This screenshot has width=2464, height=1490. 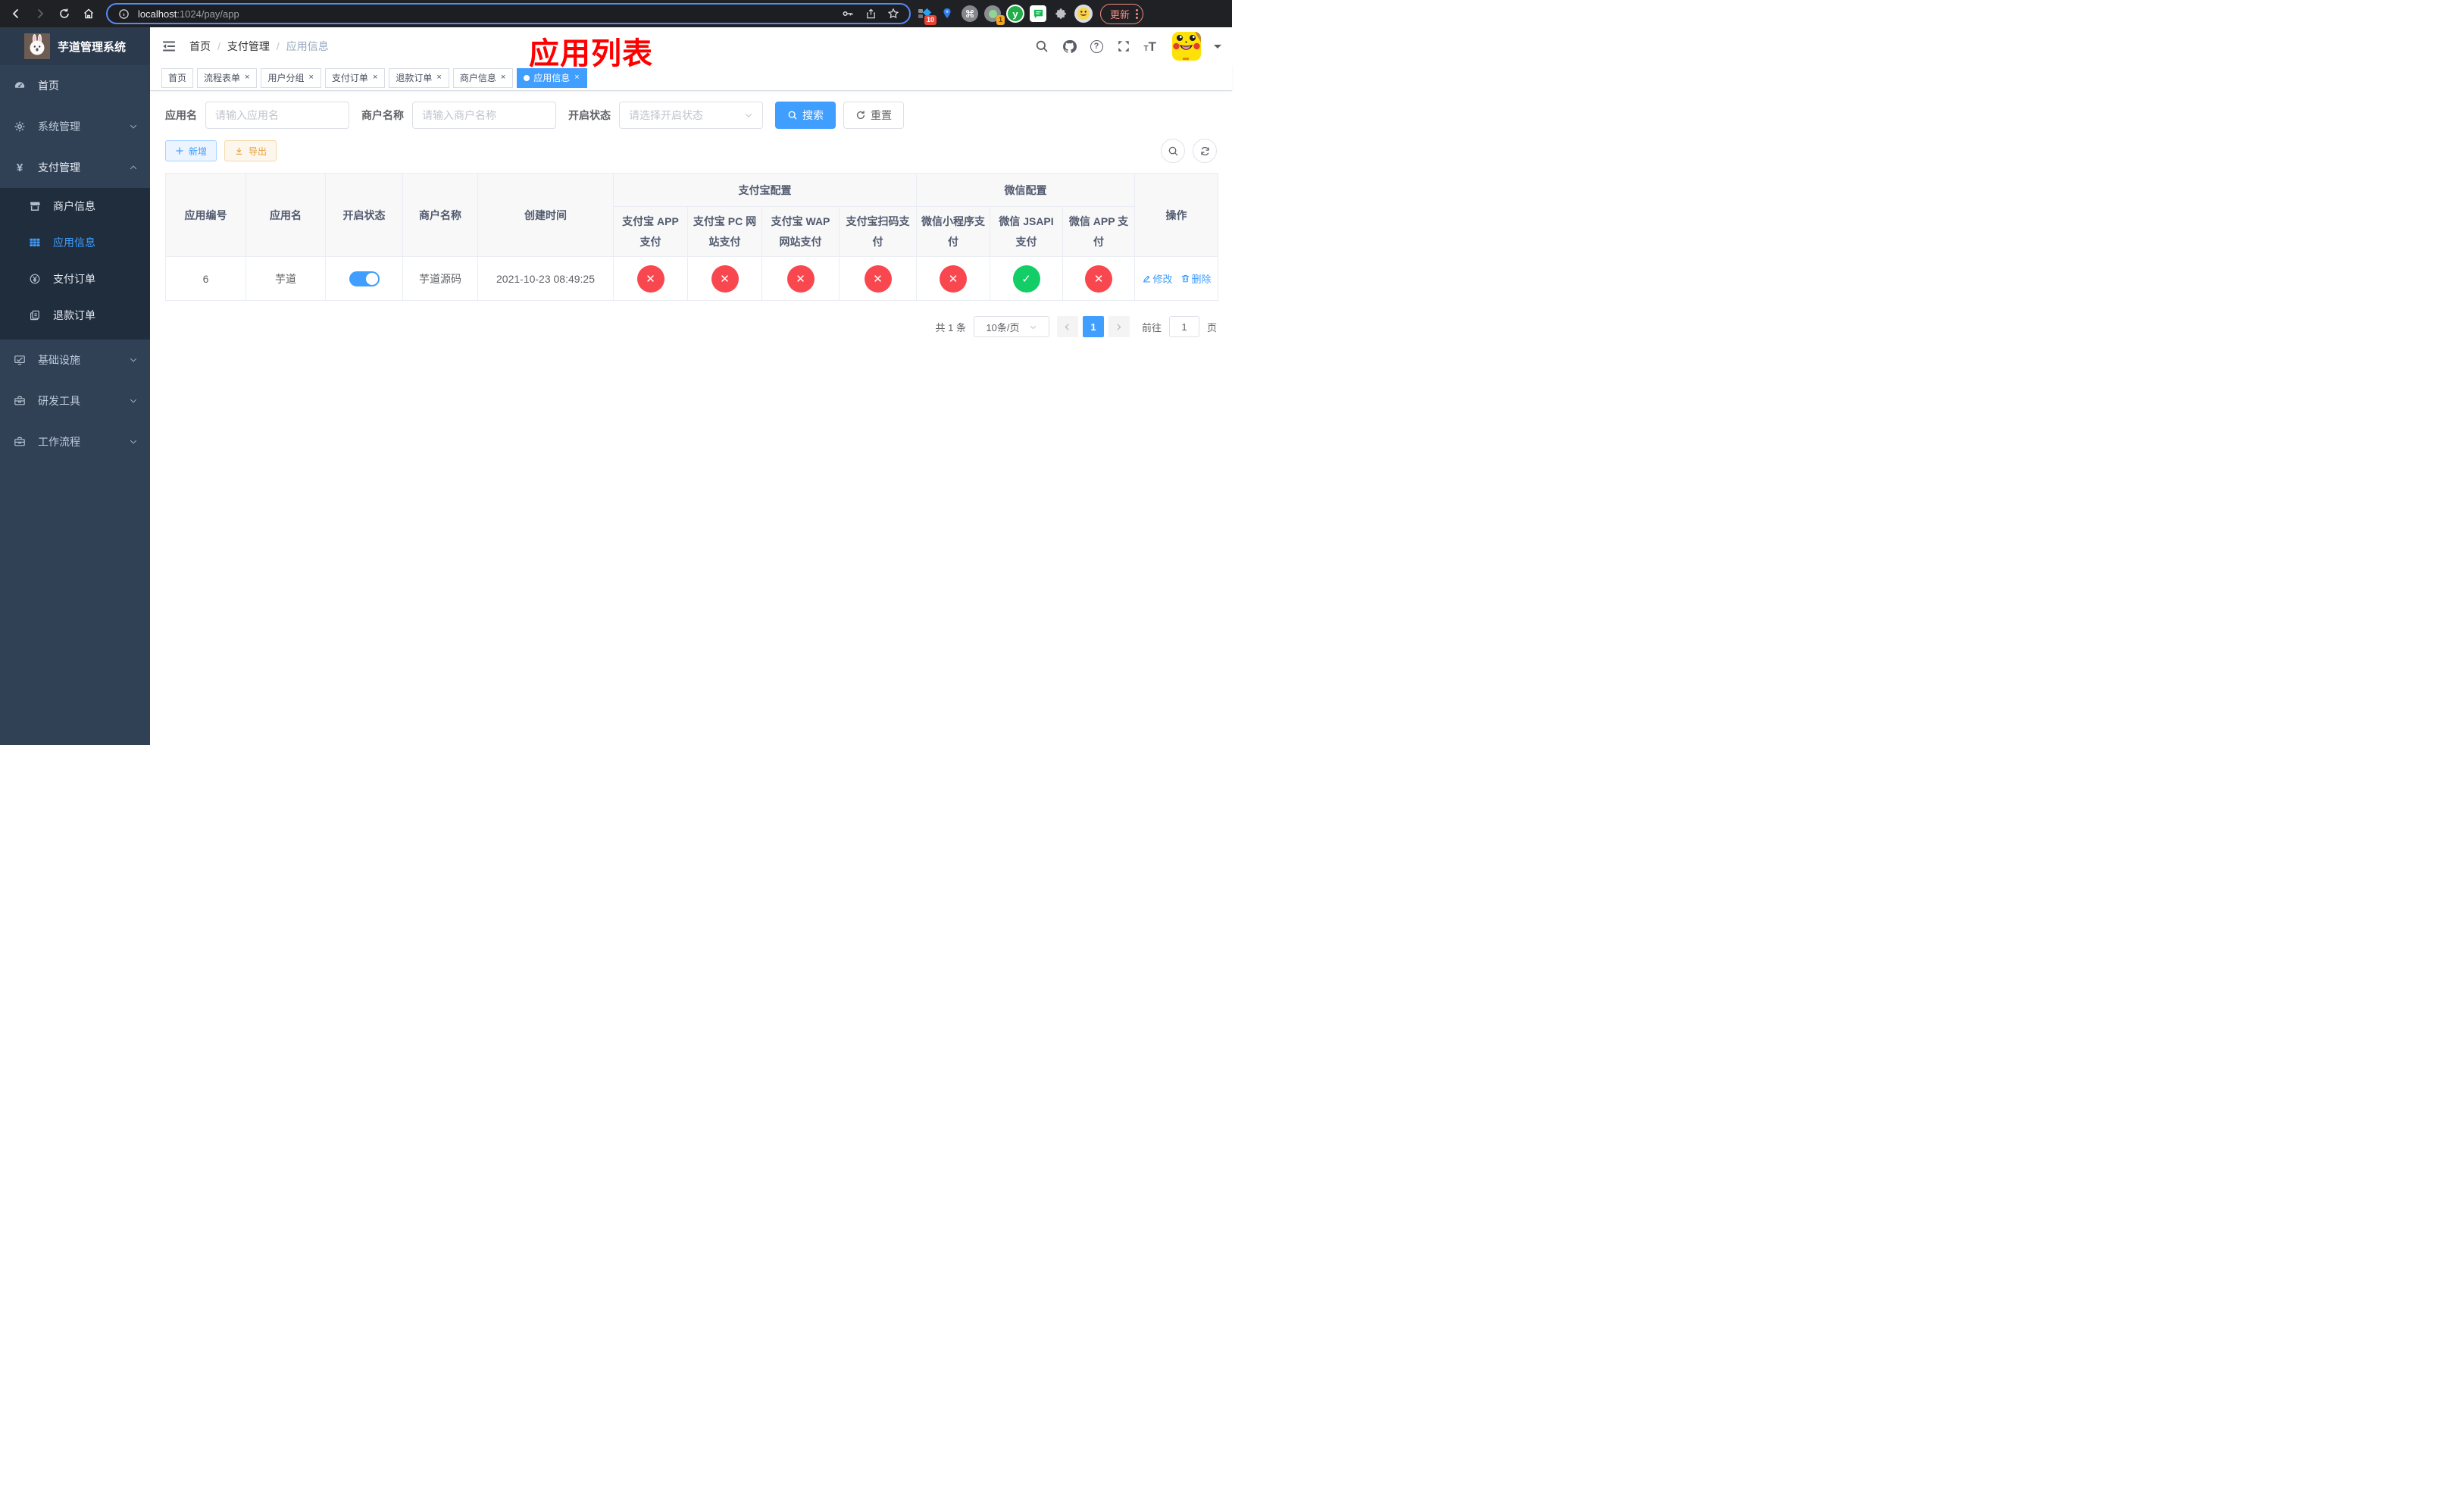 What do you see at coordinates (419, 77) in the screenshot?
I see `tab-4: 退款订单 ×` at bounding box center [419, 77].